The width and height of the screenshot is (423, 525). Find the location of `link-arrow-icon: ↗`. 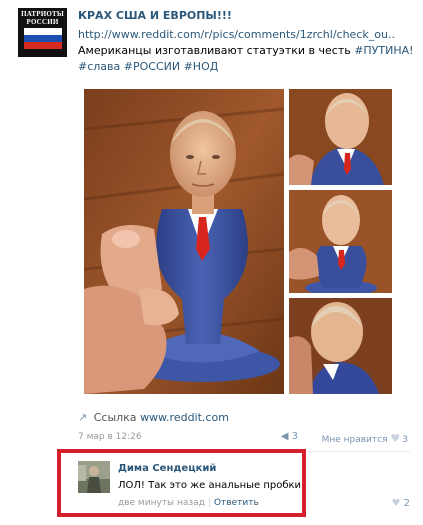

link-arrow-icon: ↗ is located at coordinates (83, 417).